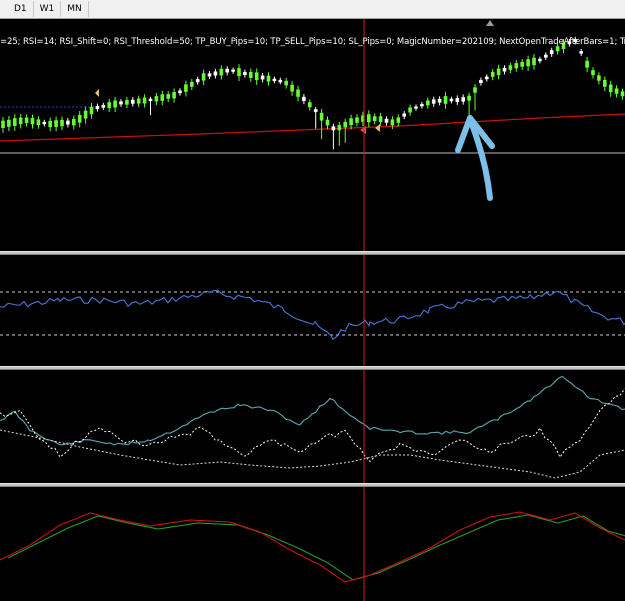 The width and height of the screenshot is (625, 601). Describe the element at coordinates (312, 253) in the screenshot. I see `panel-separator-rsi` at that location.